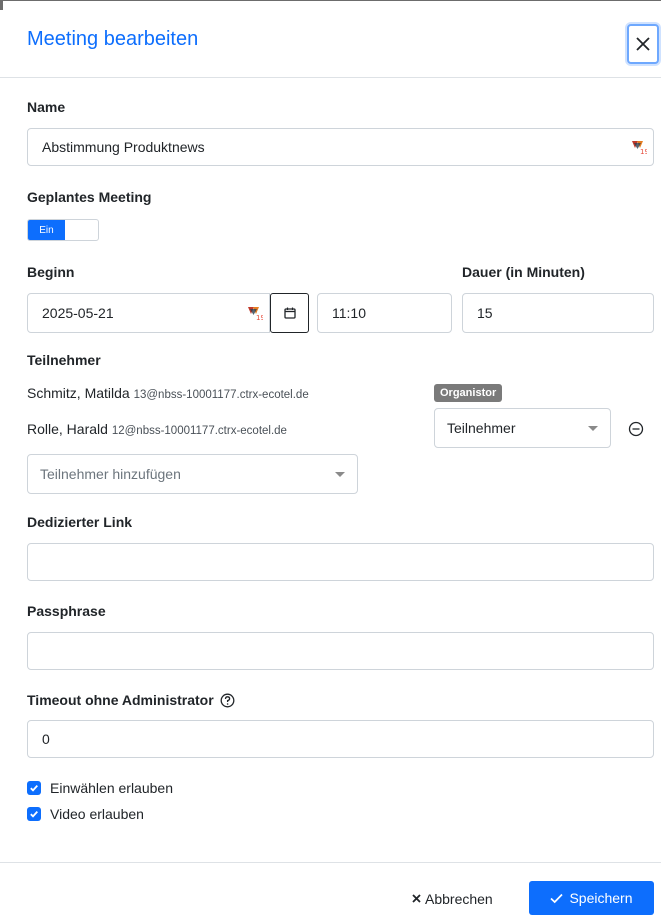 Image resolution: width=661 pixels, height=915 pixels. I want to click on x-icon, so click(416, 898).